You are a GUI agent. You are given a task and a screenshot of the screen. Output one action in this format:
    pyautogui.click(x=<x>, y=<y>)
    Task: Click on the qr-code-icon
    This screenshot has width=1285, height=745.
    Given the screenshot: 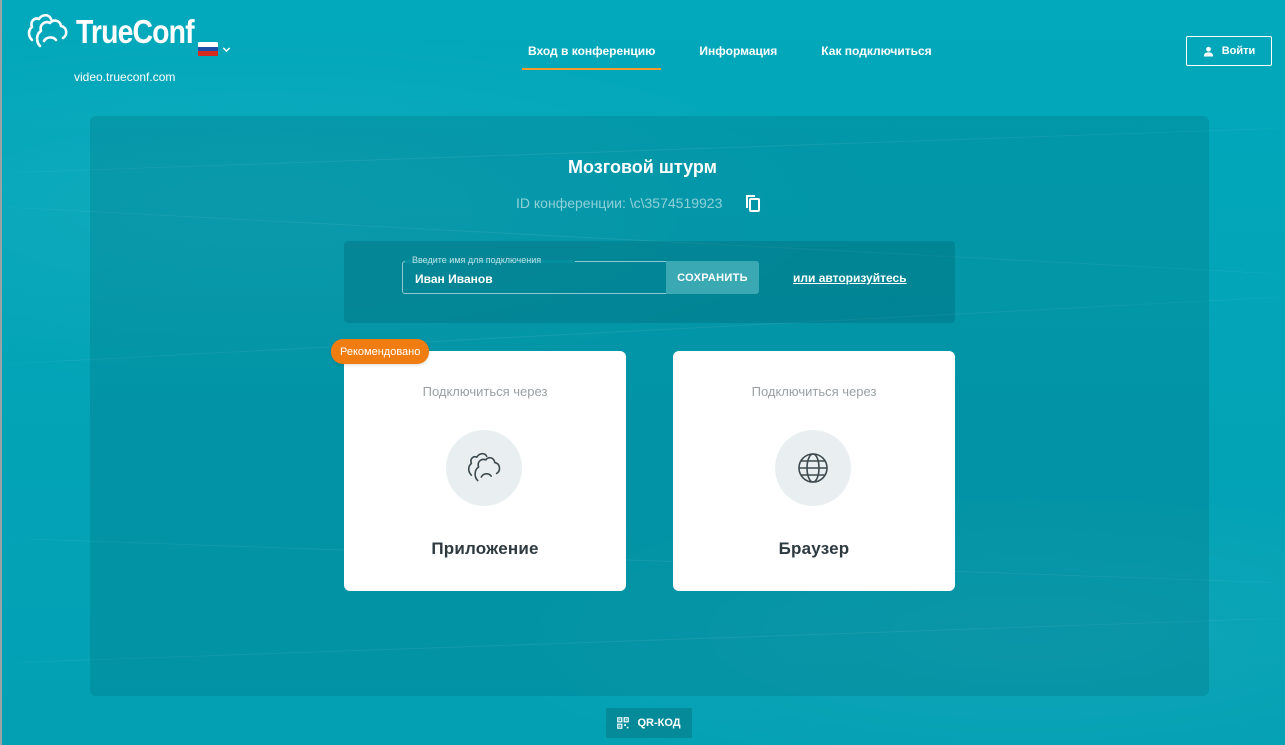 What is the action you would take?
    pyautogui.click(x=623, y=723)
    